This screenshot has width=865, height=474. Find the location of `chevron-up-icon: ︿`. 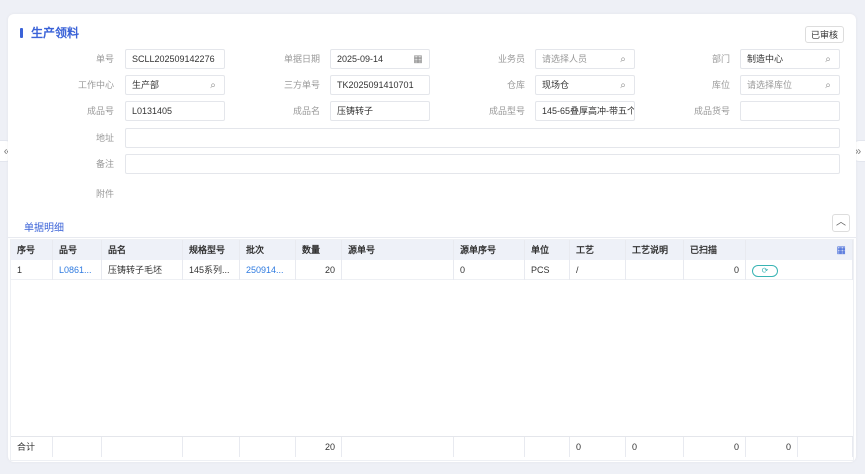

chevron-up-icon: ︿ is located at coordinates (841, 222).